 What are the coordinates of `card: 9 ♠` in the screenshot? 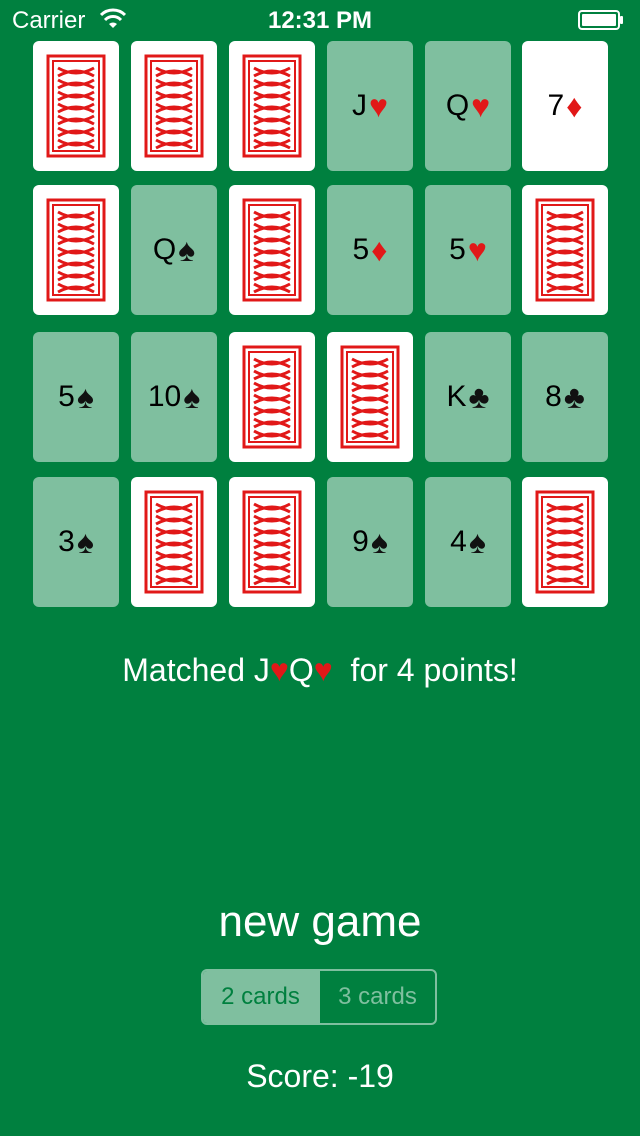 It's located at (370, 542).